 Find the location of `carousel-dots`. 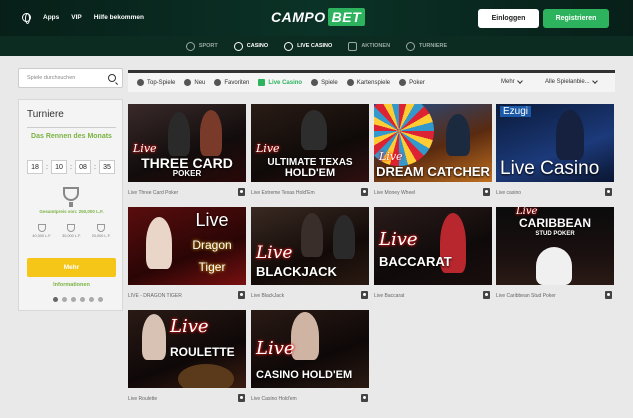

carousel-dots is located at coordinates (78, 299).